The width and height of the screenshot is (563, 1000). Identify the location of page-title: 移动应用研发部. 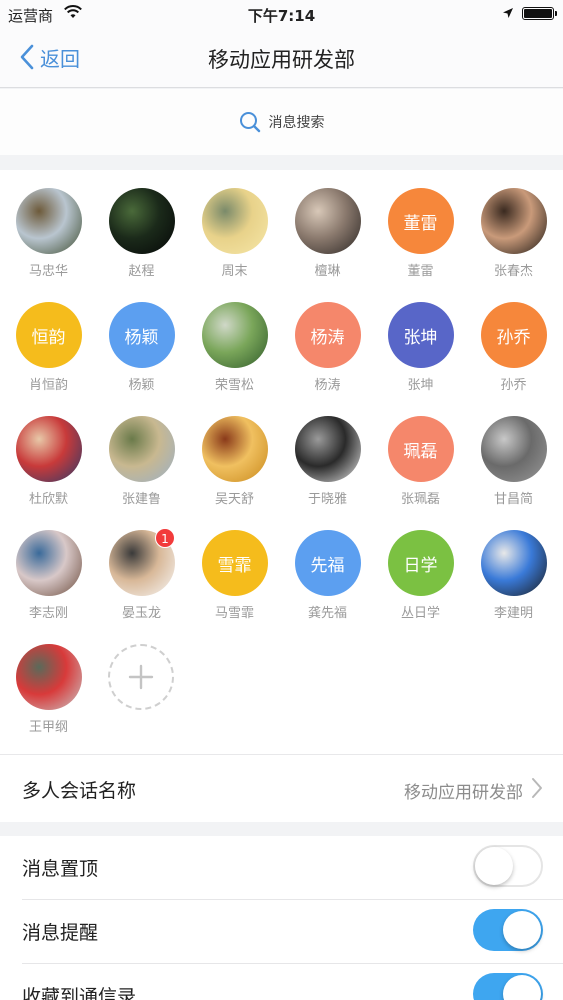
(281, 60).